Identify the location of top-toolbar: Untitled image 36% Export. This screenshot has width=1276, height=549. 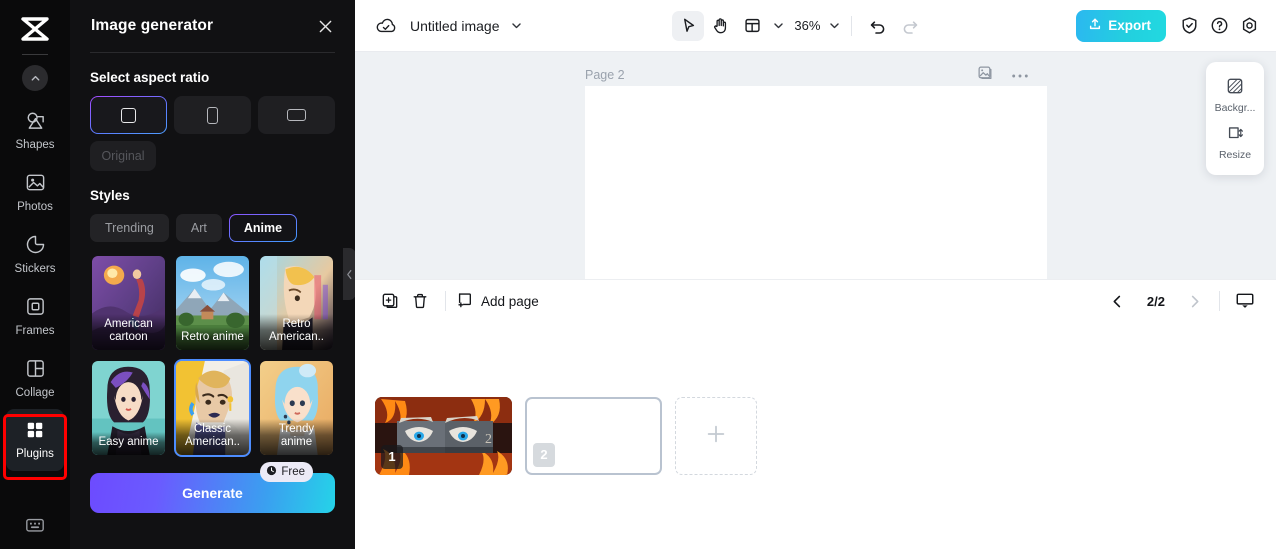
(815, 26).